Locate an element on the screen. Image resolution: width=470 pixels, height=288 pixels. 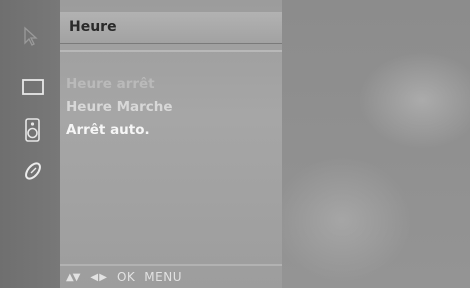
navigation-hints: ▲▼ ◀ ▶ OK MENU is located at coordinates (124, 277).